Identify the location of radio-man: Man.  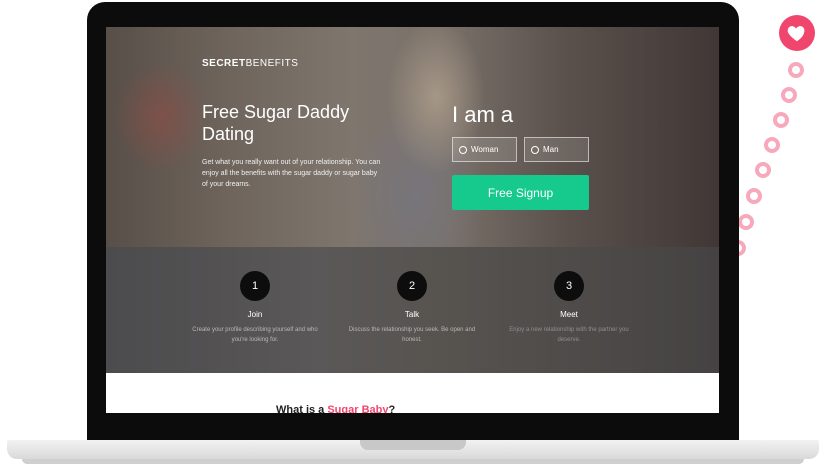
(556, 149).